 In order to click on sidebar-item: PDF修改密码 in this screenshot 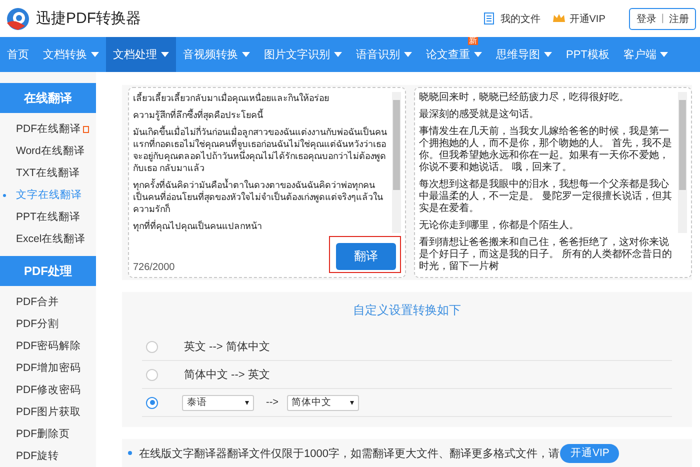, I will do `click(48, 390)`.